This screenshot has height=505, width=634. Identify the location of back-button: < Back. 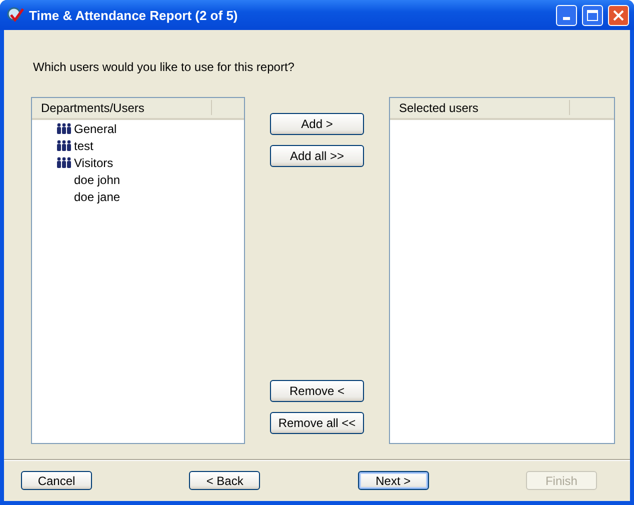
(224, 480).